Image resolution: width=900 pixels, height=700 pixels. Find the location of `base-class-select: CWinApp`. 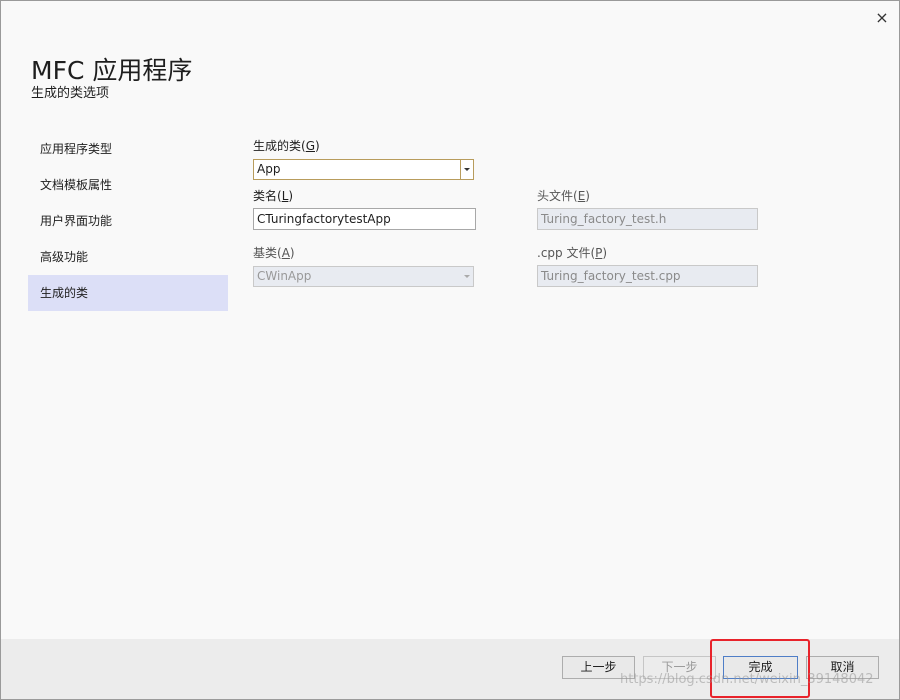

base-class-select: CWinApp is located at coordinates (363, 276).